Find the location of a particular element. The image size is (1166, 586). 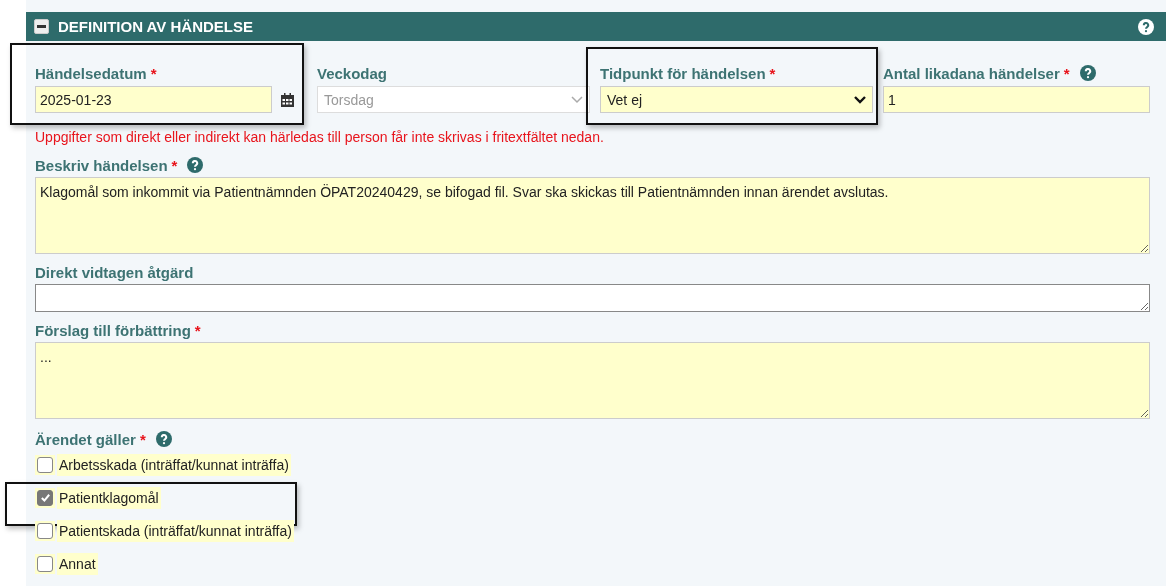

field-label: Förslag till förbättring is located at coordinates (113, 330).